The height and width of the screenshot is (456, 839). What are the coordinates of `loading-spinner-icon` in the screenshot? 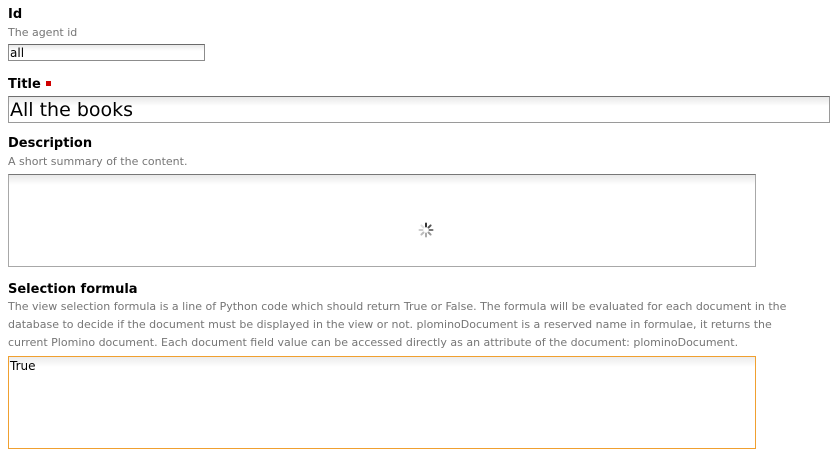 It's located at (426, 230).